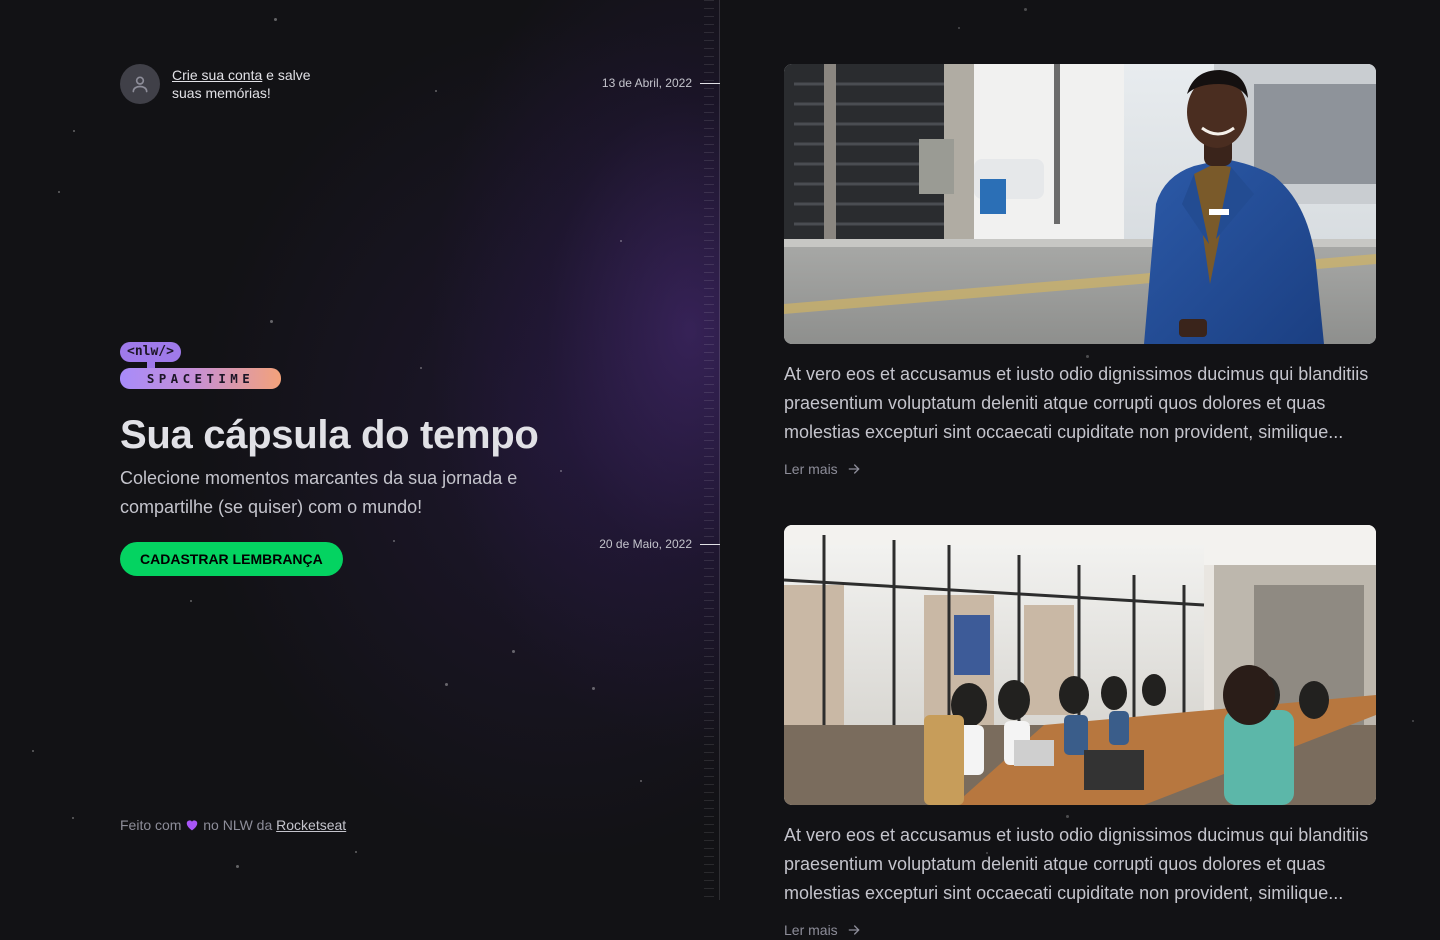 The height and width of the screenshot is (940, 1440). I want to click on timeline-date: 20 de Maio, 2022, so click(645, 544).